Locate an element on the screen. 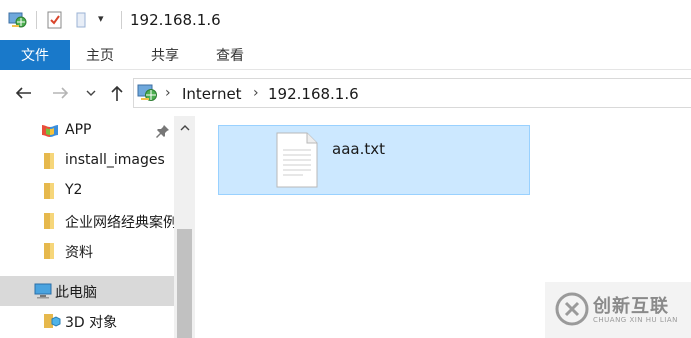 This screenshot has width=691, height=338. nav-pane-scrollbar is located at coordinates (184, 227).